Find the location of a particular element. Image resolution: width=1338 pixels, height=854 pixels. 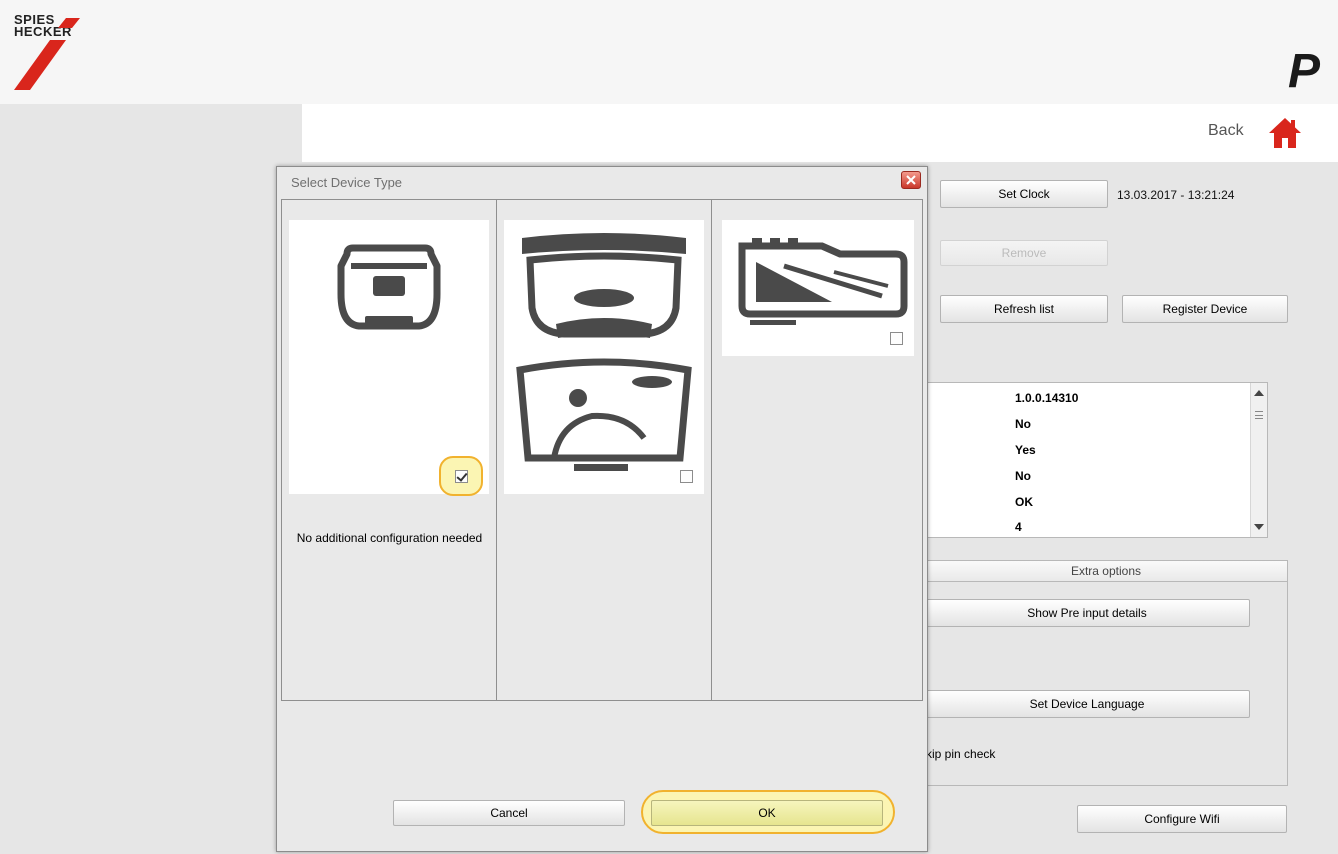

list-scrollbar is located at coordinates (1258, 460).